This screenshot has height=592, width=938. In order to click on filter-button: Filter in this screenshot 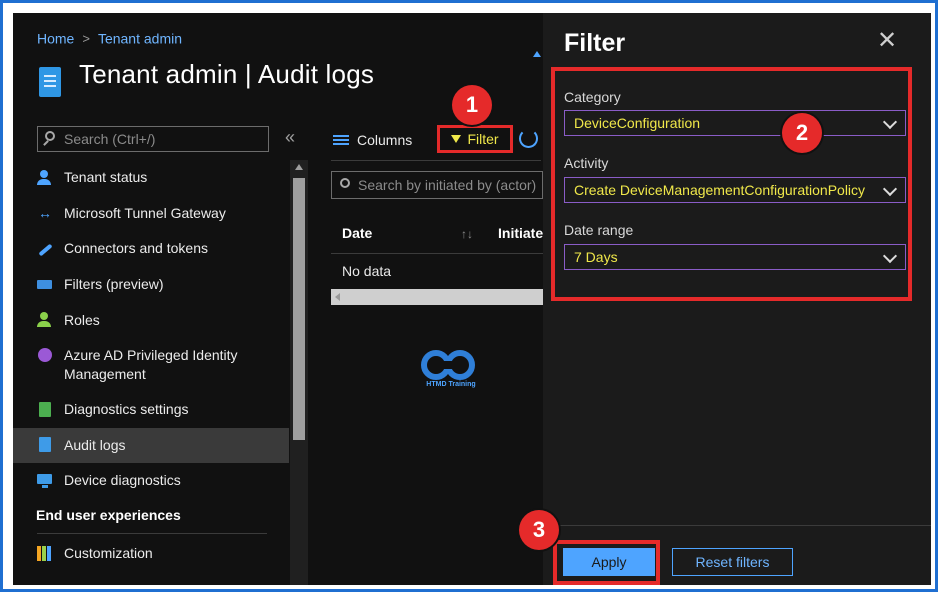, I will do `click(475, 139)`.